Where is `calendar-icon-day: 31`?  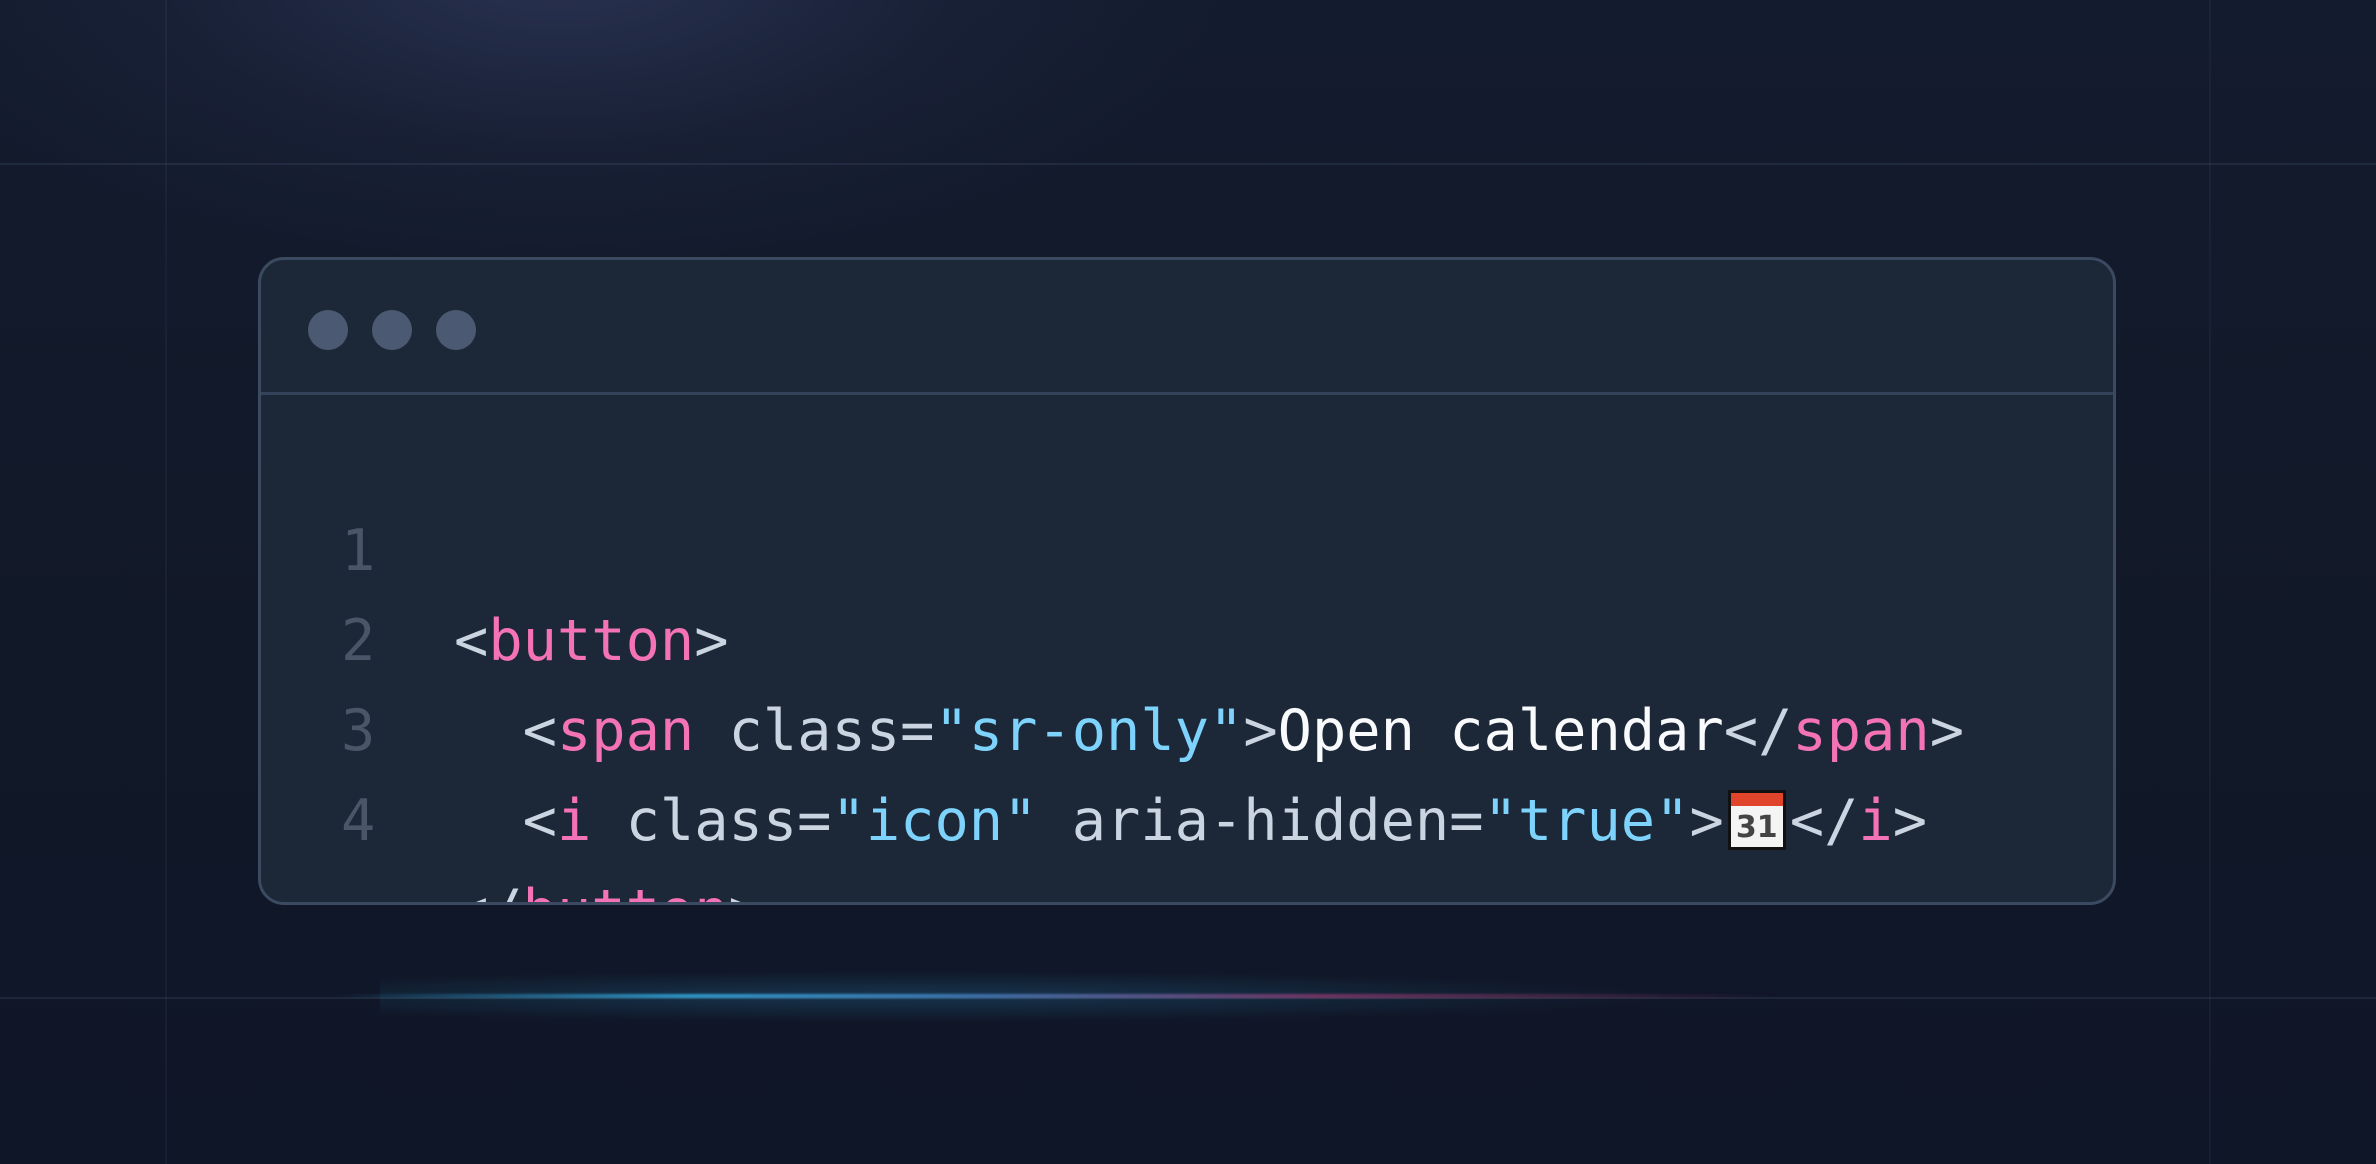
calendar-icon-day: 31 is located at coordinates (1756, 827).